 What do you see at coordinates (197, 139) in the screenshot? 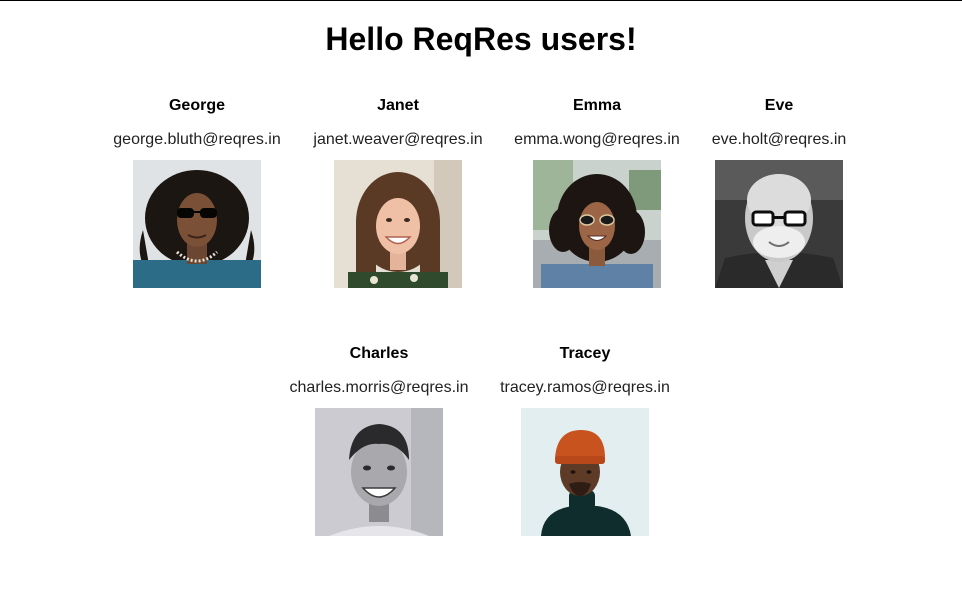
I see `user-email: george.bluth@reqres.in` at bounding box center [197, 139].